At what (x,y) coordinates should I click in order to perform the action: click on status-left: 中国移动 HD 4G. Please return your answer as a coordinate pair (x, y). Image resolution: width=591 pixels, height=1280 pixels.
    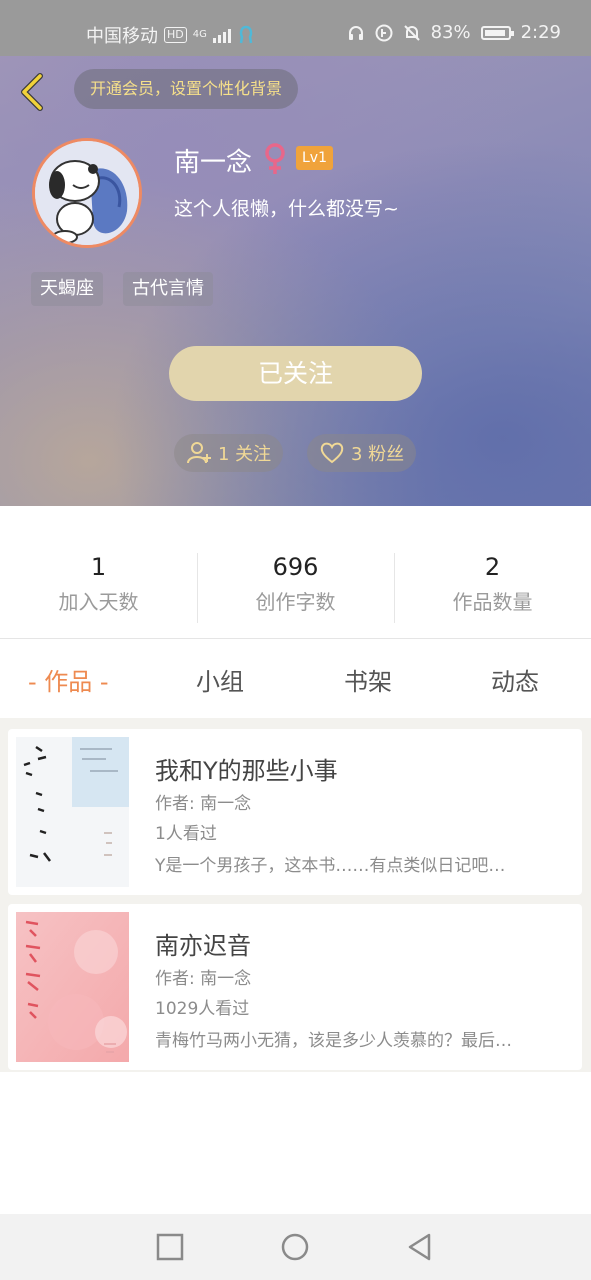
    Looking at the image, I should click on (170, 35).